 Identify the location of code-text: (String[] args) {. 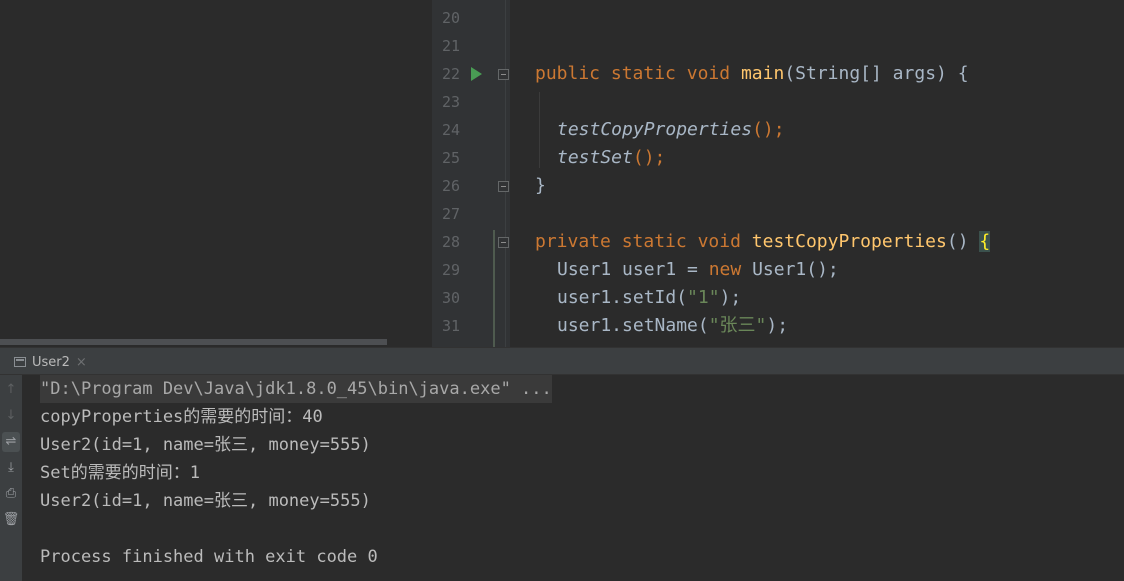
(876, 73).